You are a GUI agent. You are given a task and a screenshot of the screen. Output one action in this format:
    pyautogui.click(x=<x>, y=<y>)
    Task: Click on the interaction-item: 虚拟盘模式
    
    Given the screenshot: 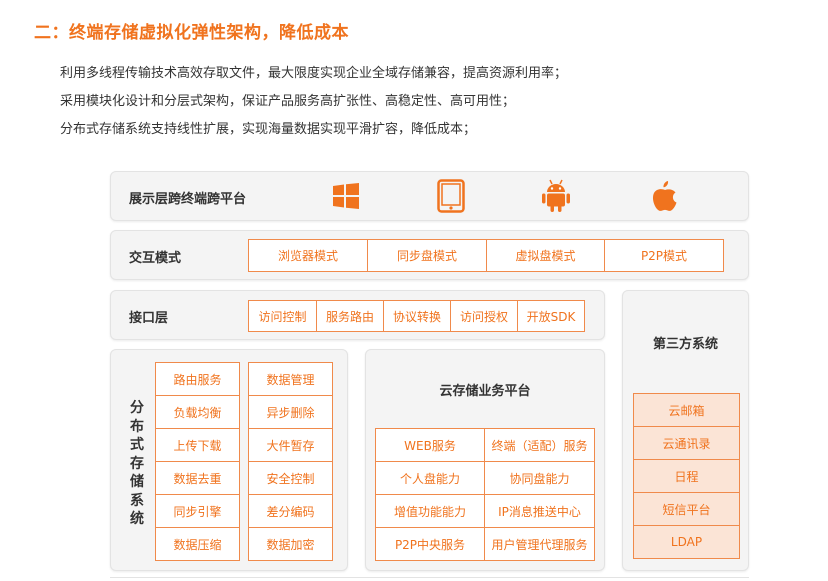 What is the action you would take?
    pyautogui.click(x=545, y=255)
    